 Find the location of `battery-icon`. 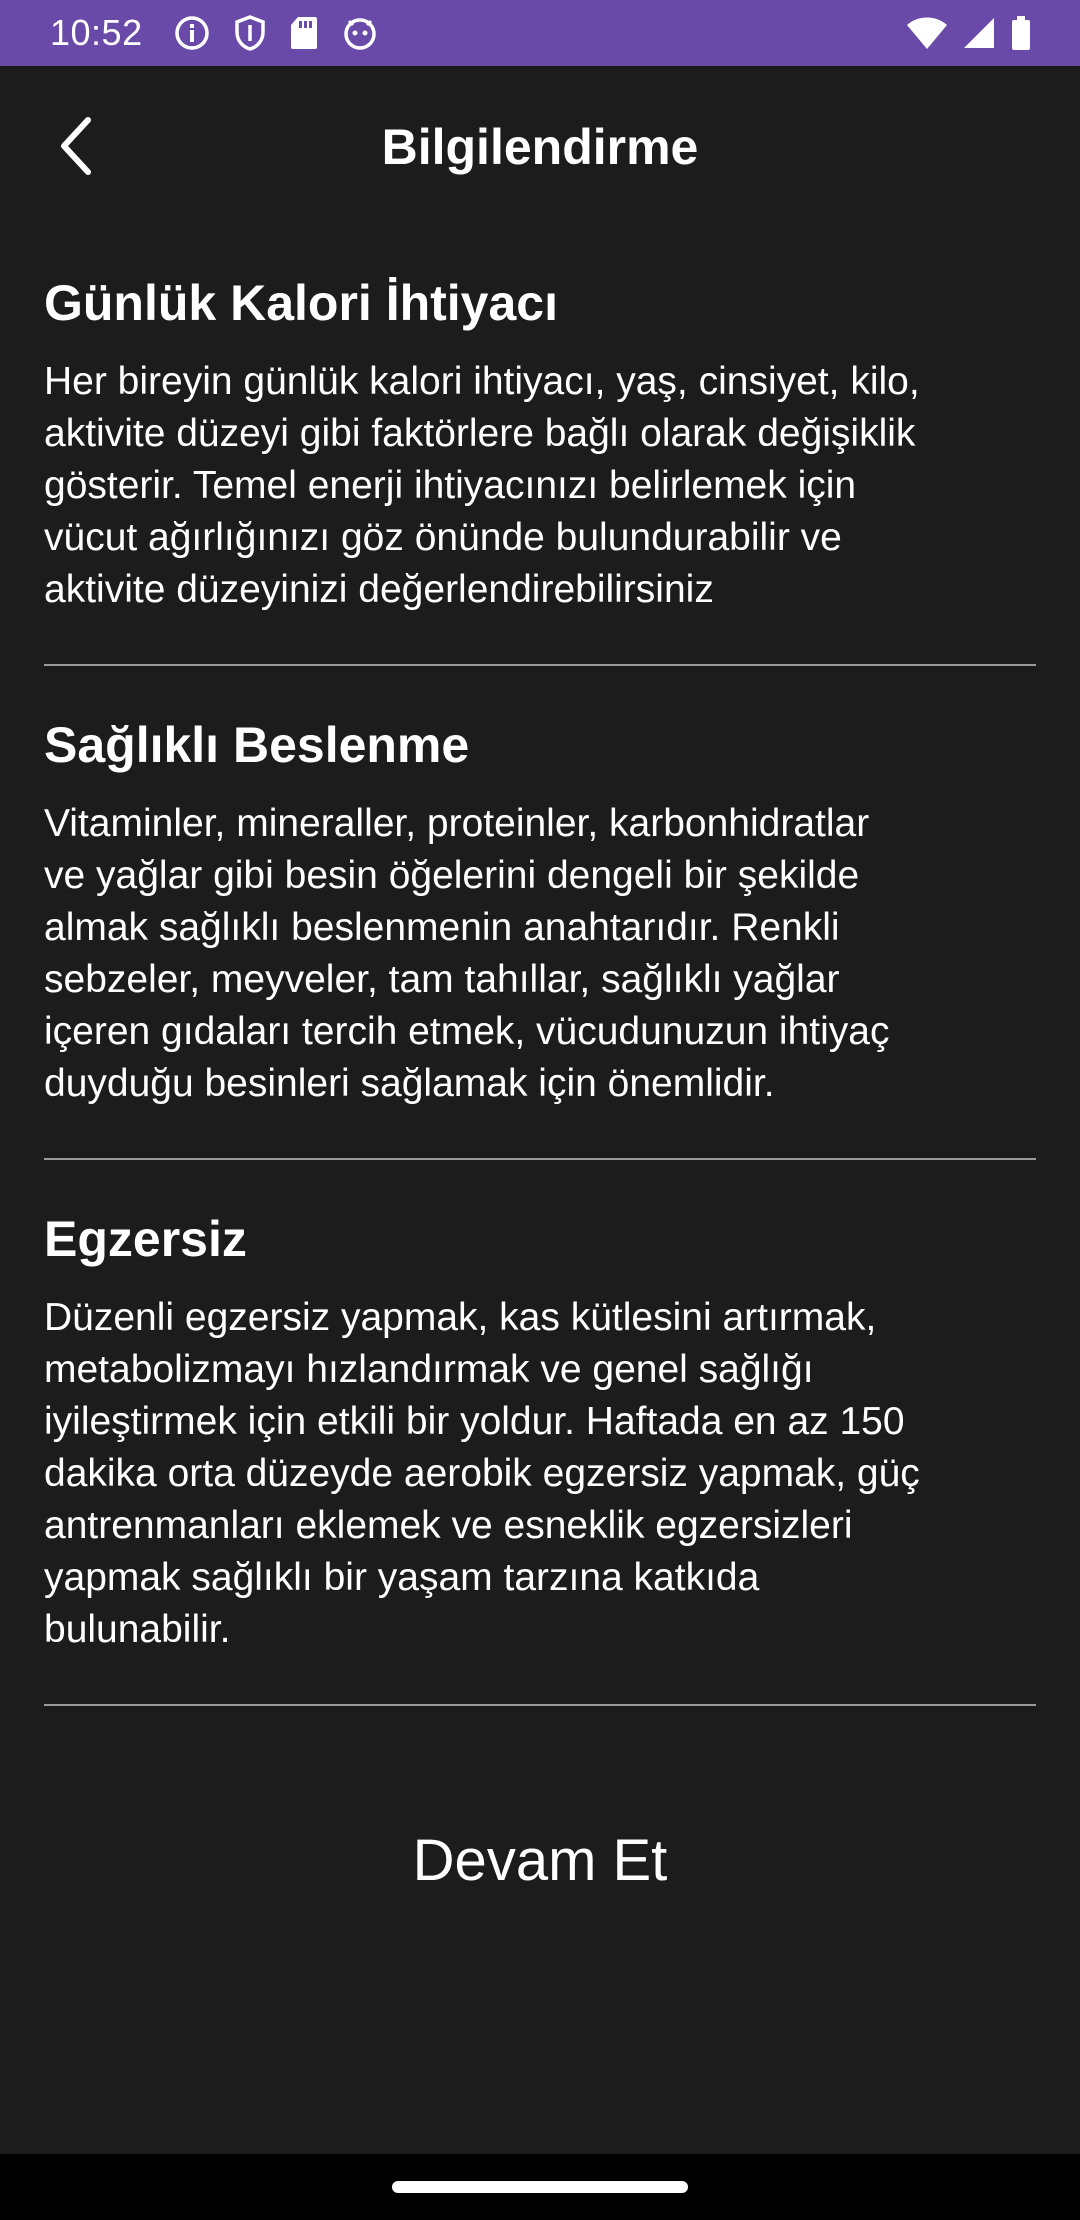

battery-icon is located at coordinates (1021, 33).